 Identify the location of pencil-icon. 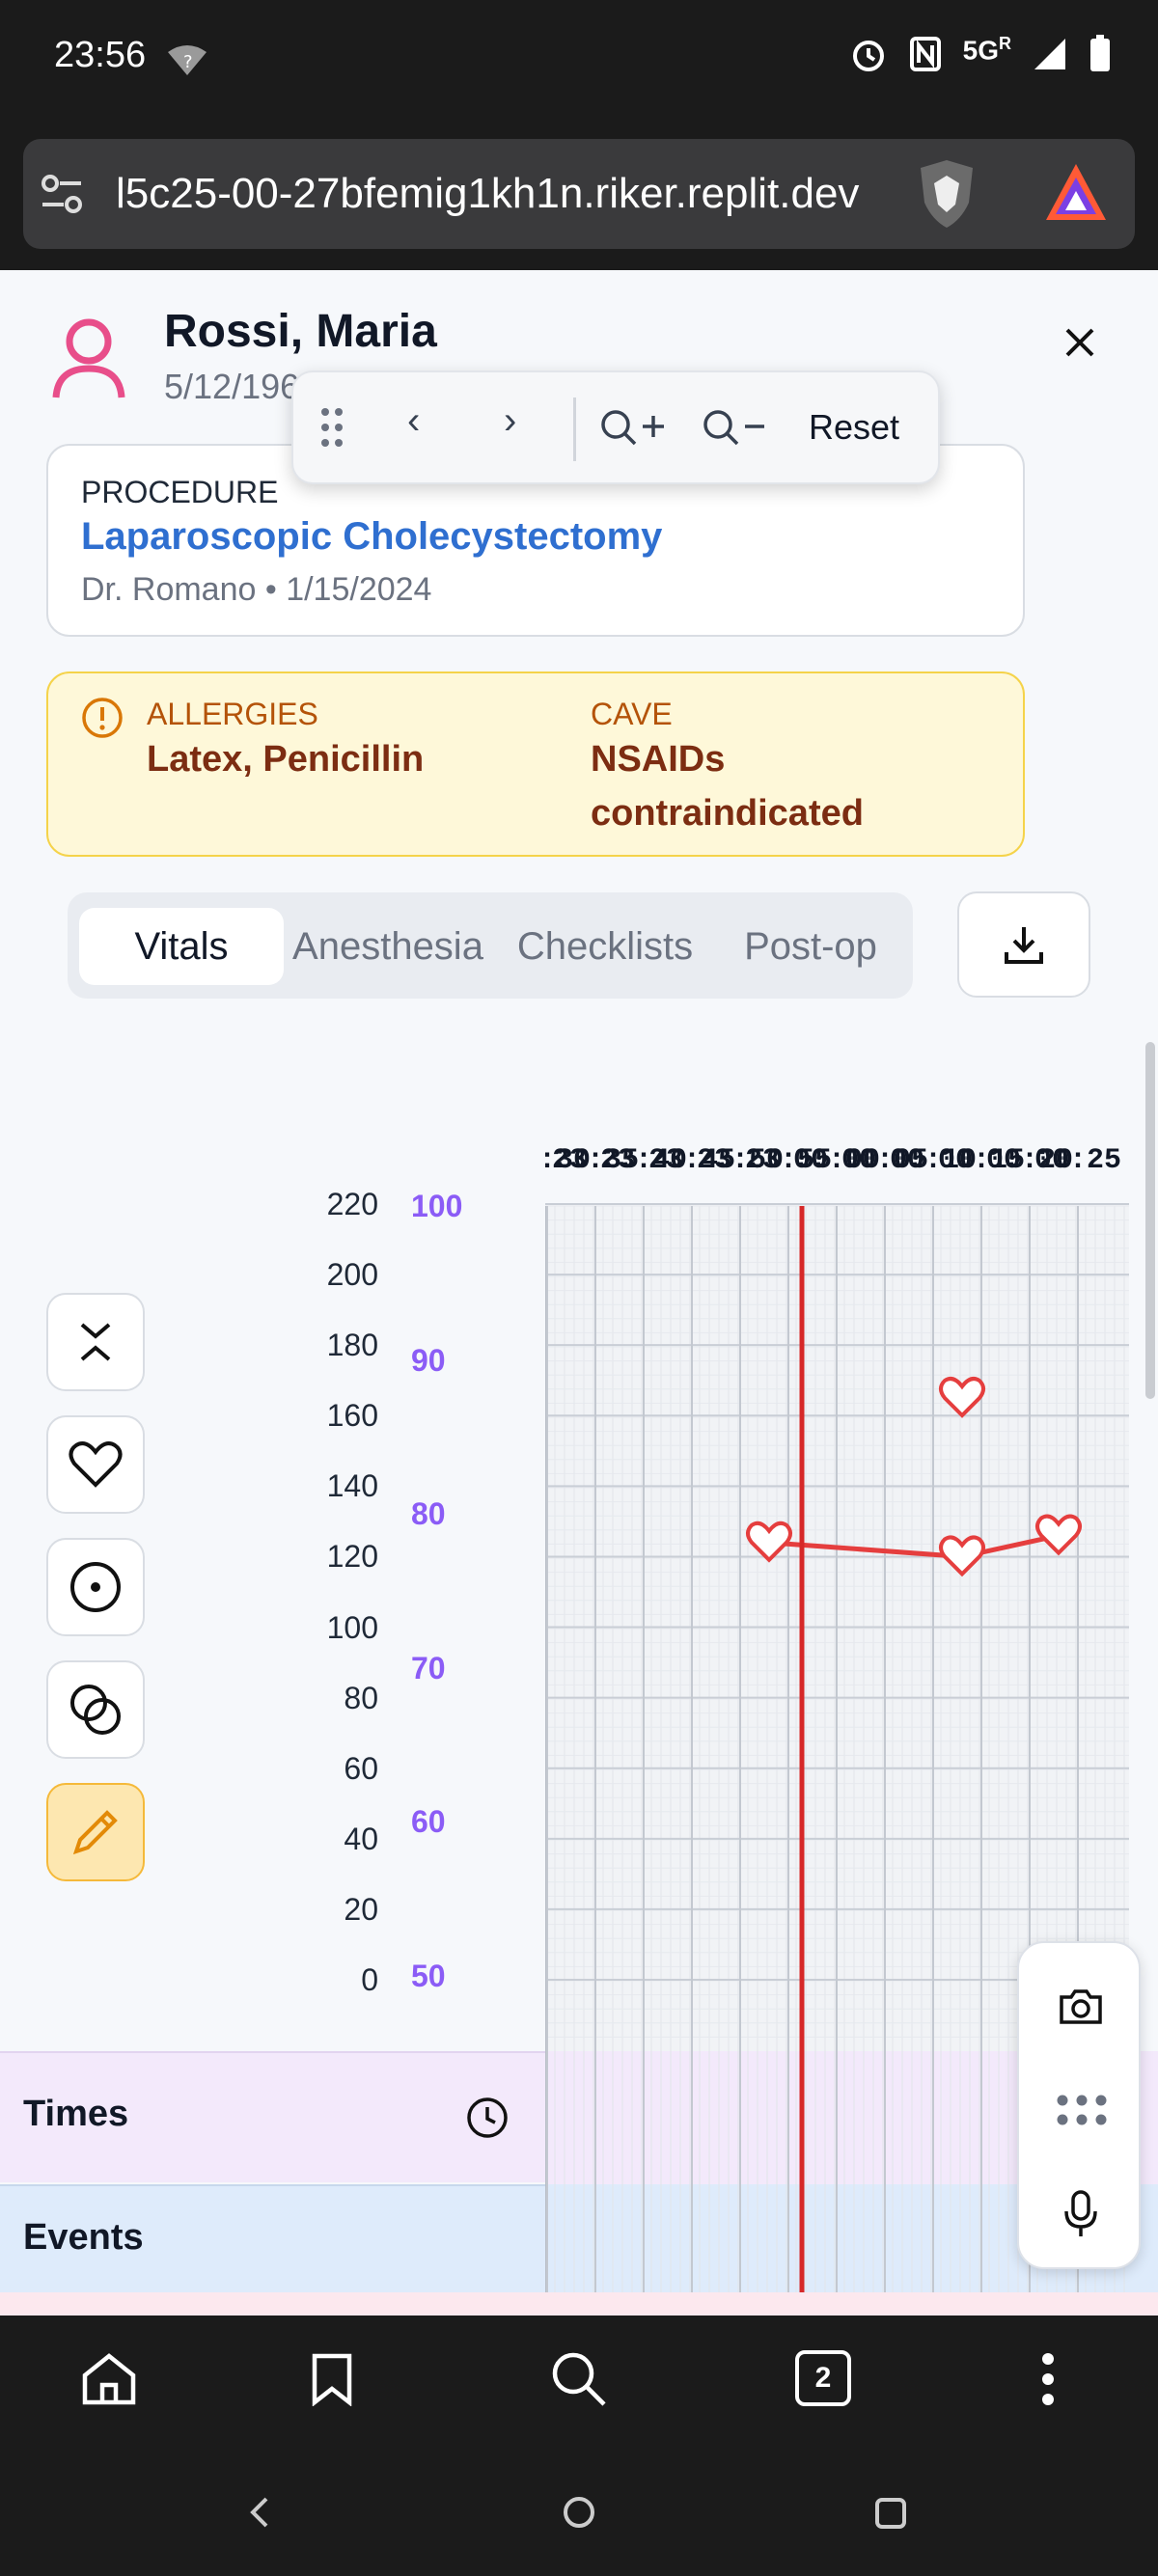
(95, 1833).